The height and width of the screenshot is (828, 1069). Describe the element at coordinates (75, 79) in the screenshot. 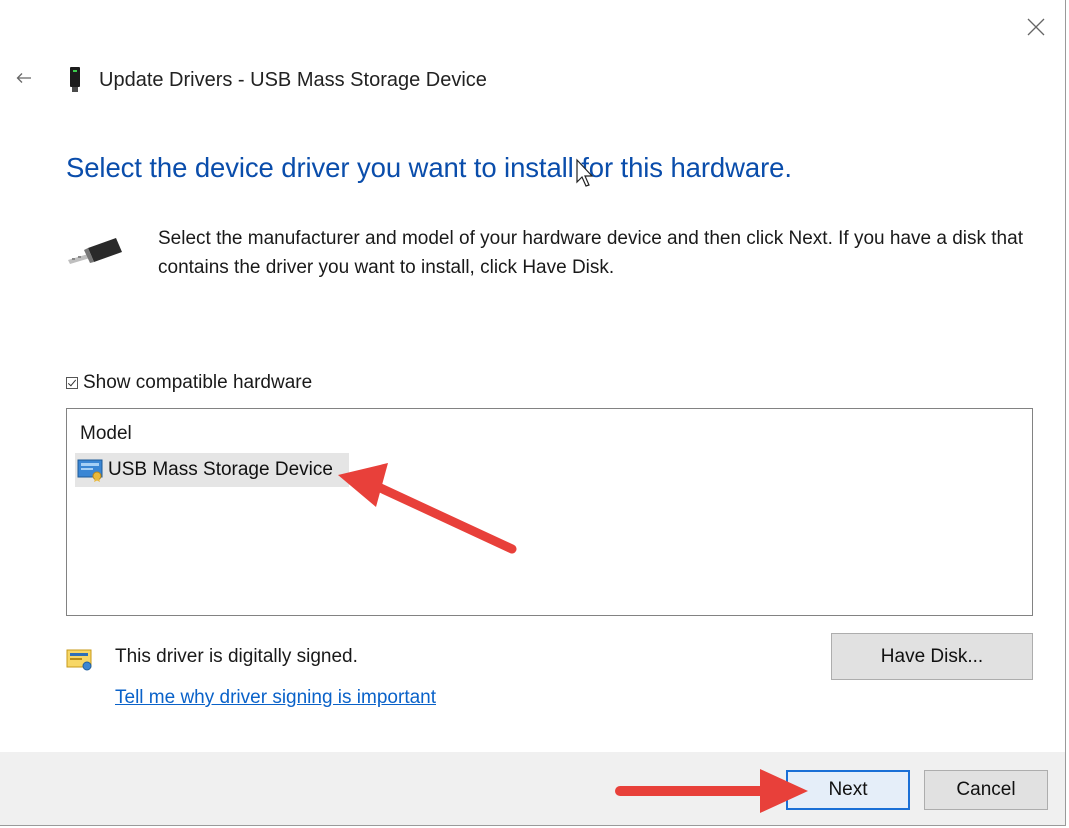

I see `usb-drive-icon` at that location.